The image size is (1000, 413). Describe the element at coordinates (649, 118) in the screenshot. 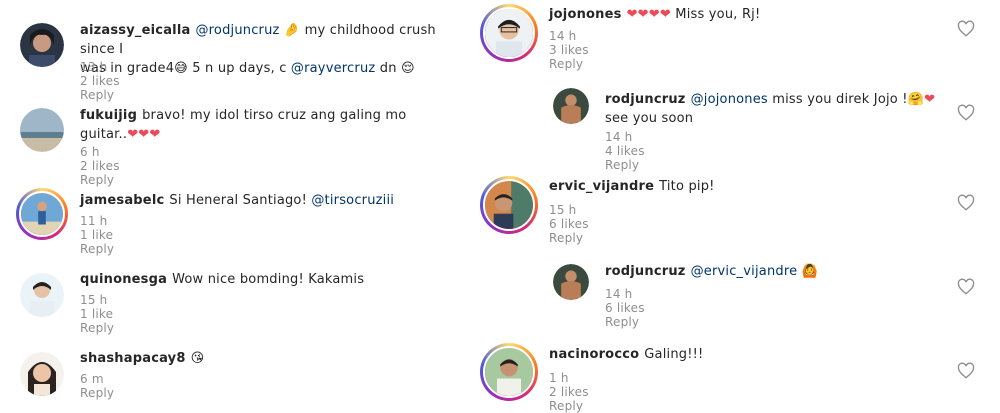

I see `comment-body: see you soon` at that location.